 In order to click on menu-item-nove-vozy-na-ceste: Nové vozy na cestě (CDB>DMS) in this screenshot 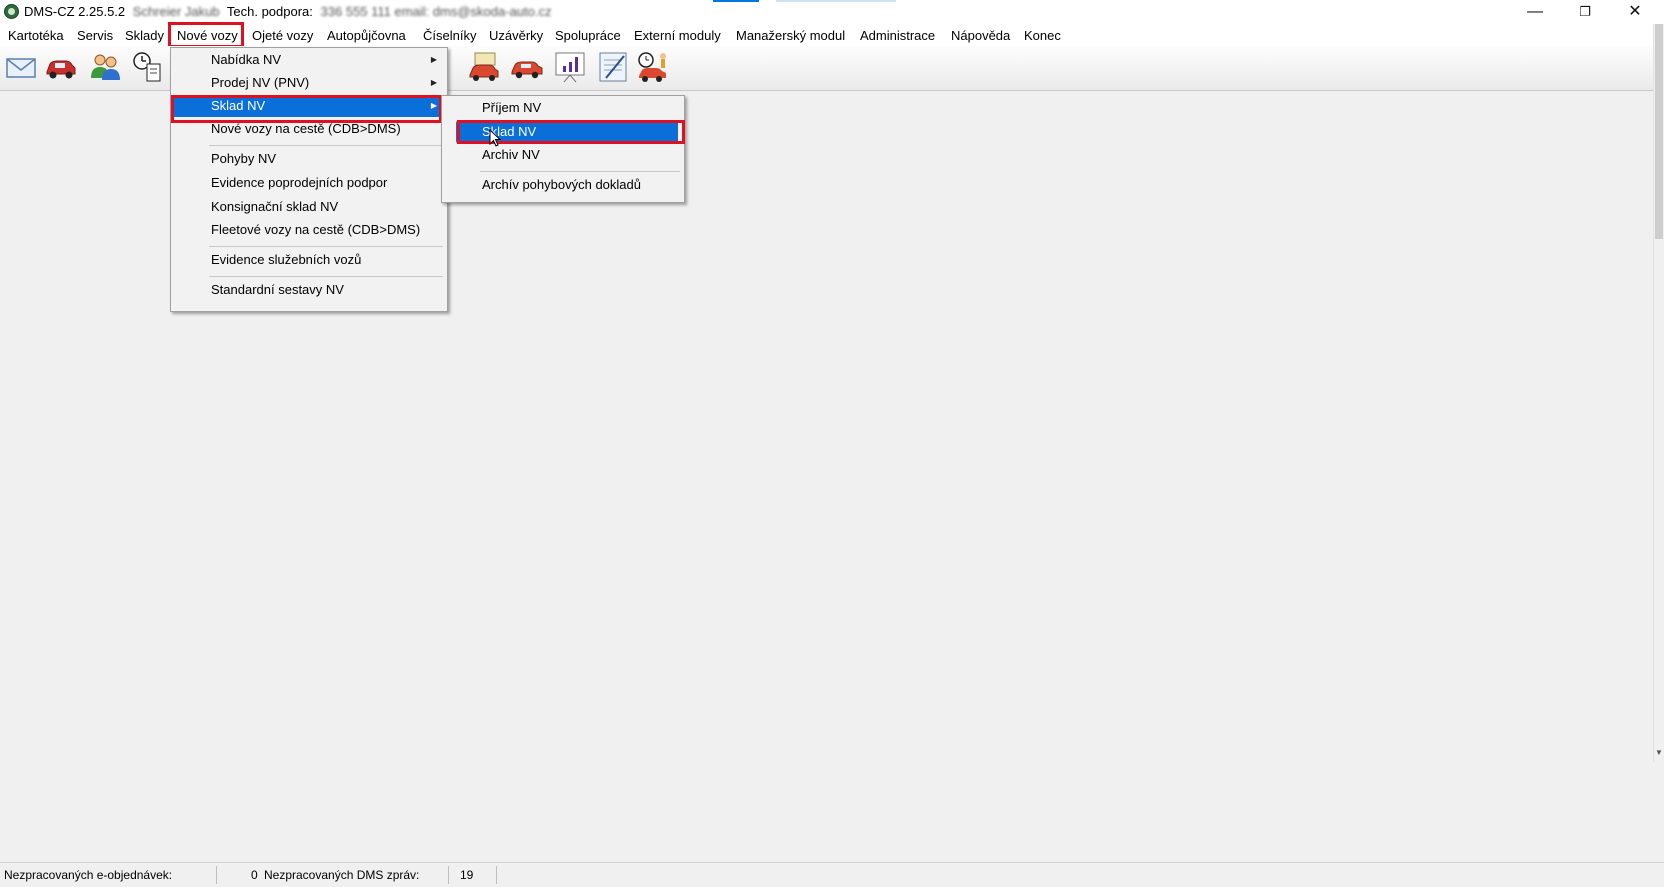, I will do `click(309, 129)`.